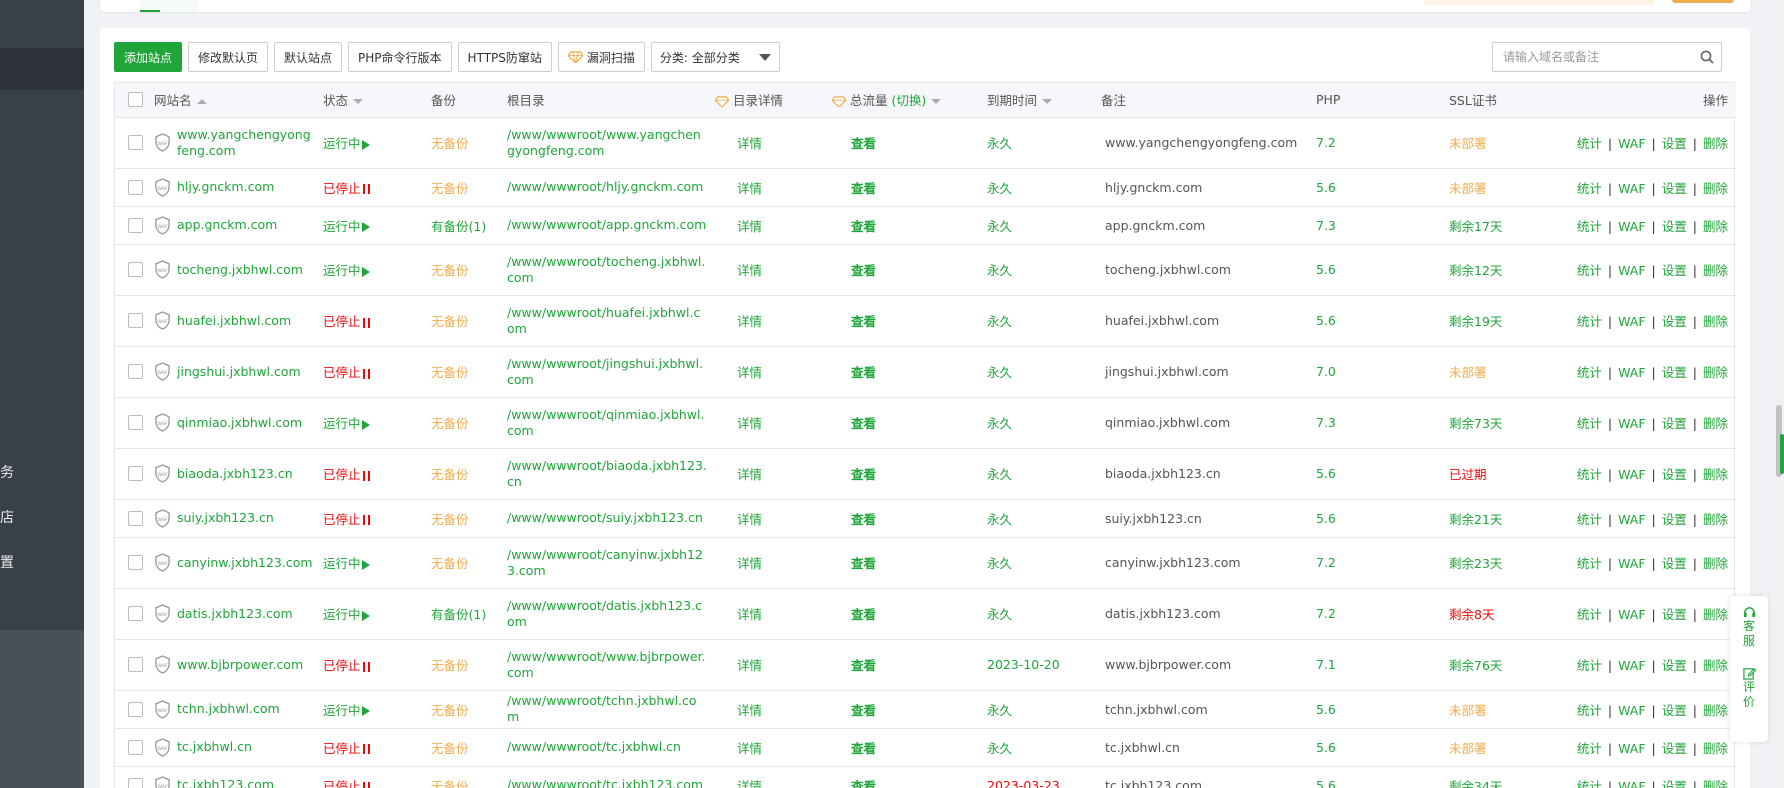  What do you see at coordinates (234, 100) in the screenshot?
I see `header-site: 网站名` at bounding box center [234, 100].